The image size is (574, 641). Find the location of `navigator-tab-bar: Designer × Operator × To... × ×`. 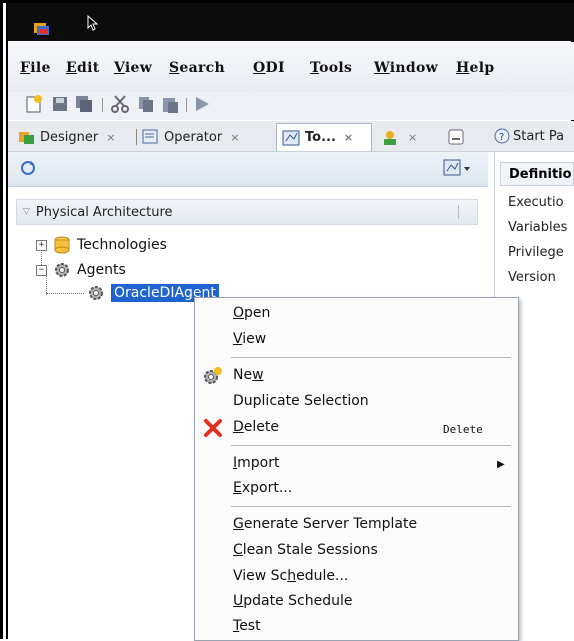

navigator-tab-bar: Designer × Operator × To... × × is located at coordinates (291, 136).